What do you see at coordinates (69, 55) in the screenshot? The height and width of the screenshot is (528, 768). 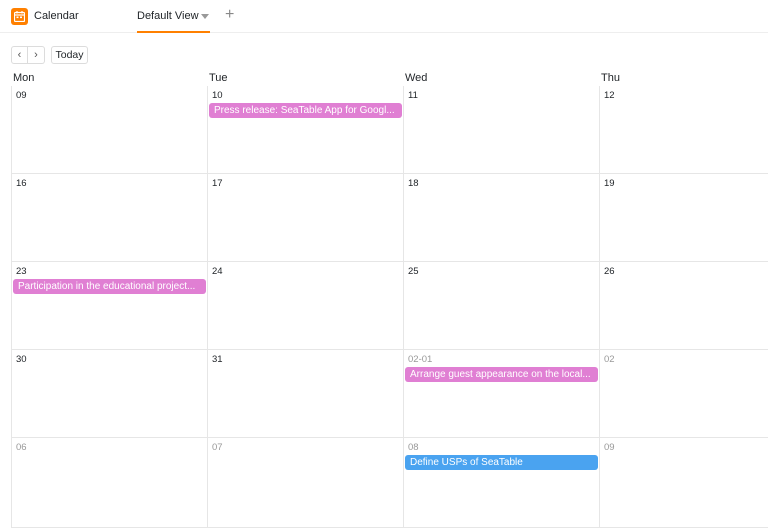 I see `today-button: Today` at bounding box center [69, 55].